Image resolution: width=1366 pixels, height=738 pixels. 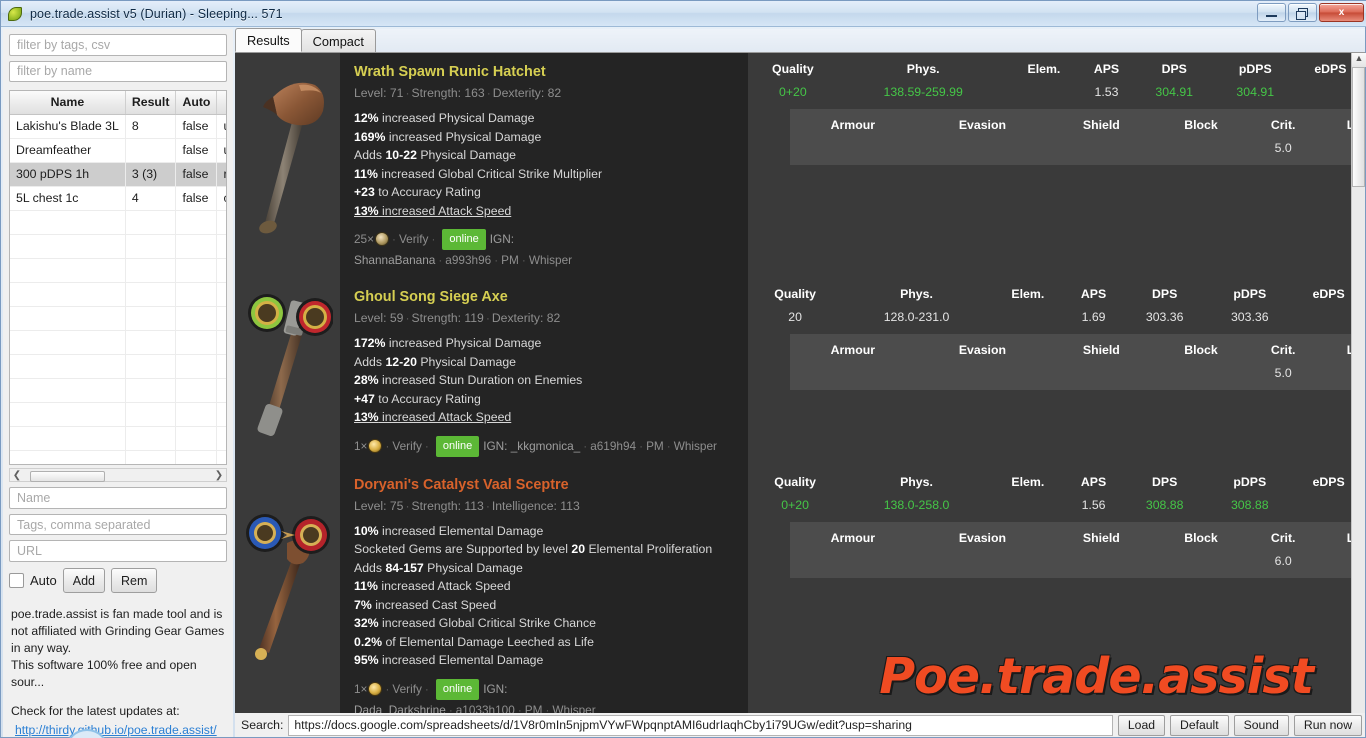 What do you see at coordinates (68, 150) in the screenshot?
I see `cell-search-name: Dreamfeather` at bounding box center [68, 150].